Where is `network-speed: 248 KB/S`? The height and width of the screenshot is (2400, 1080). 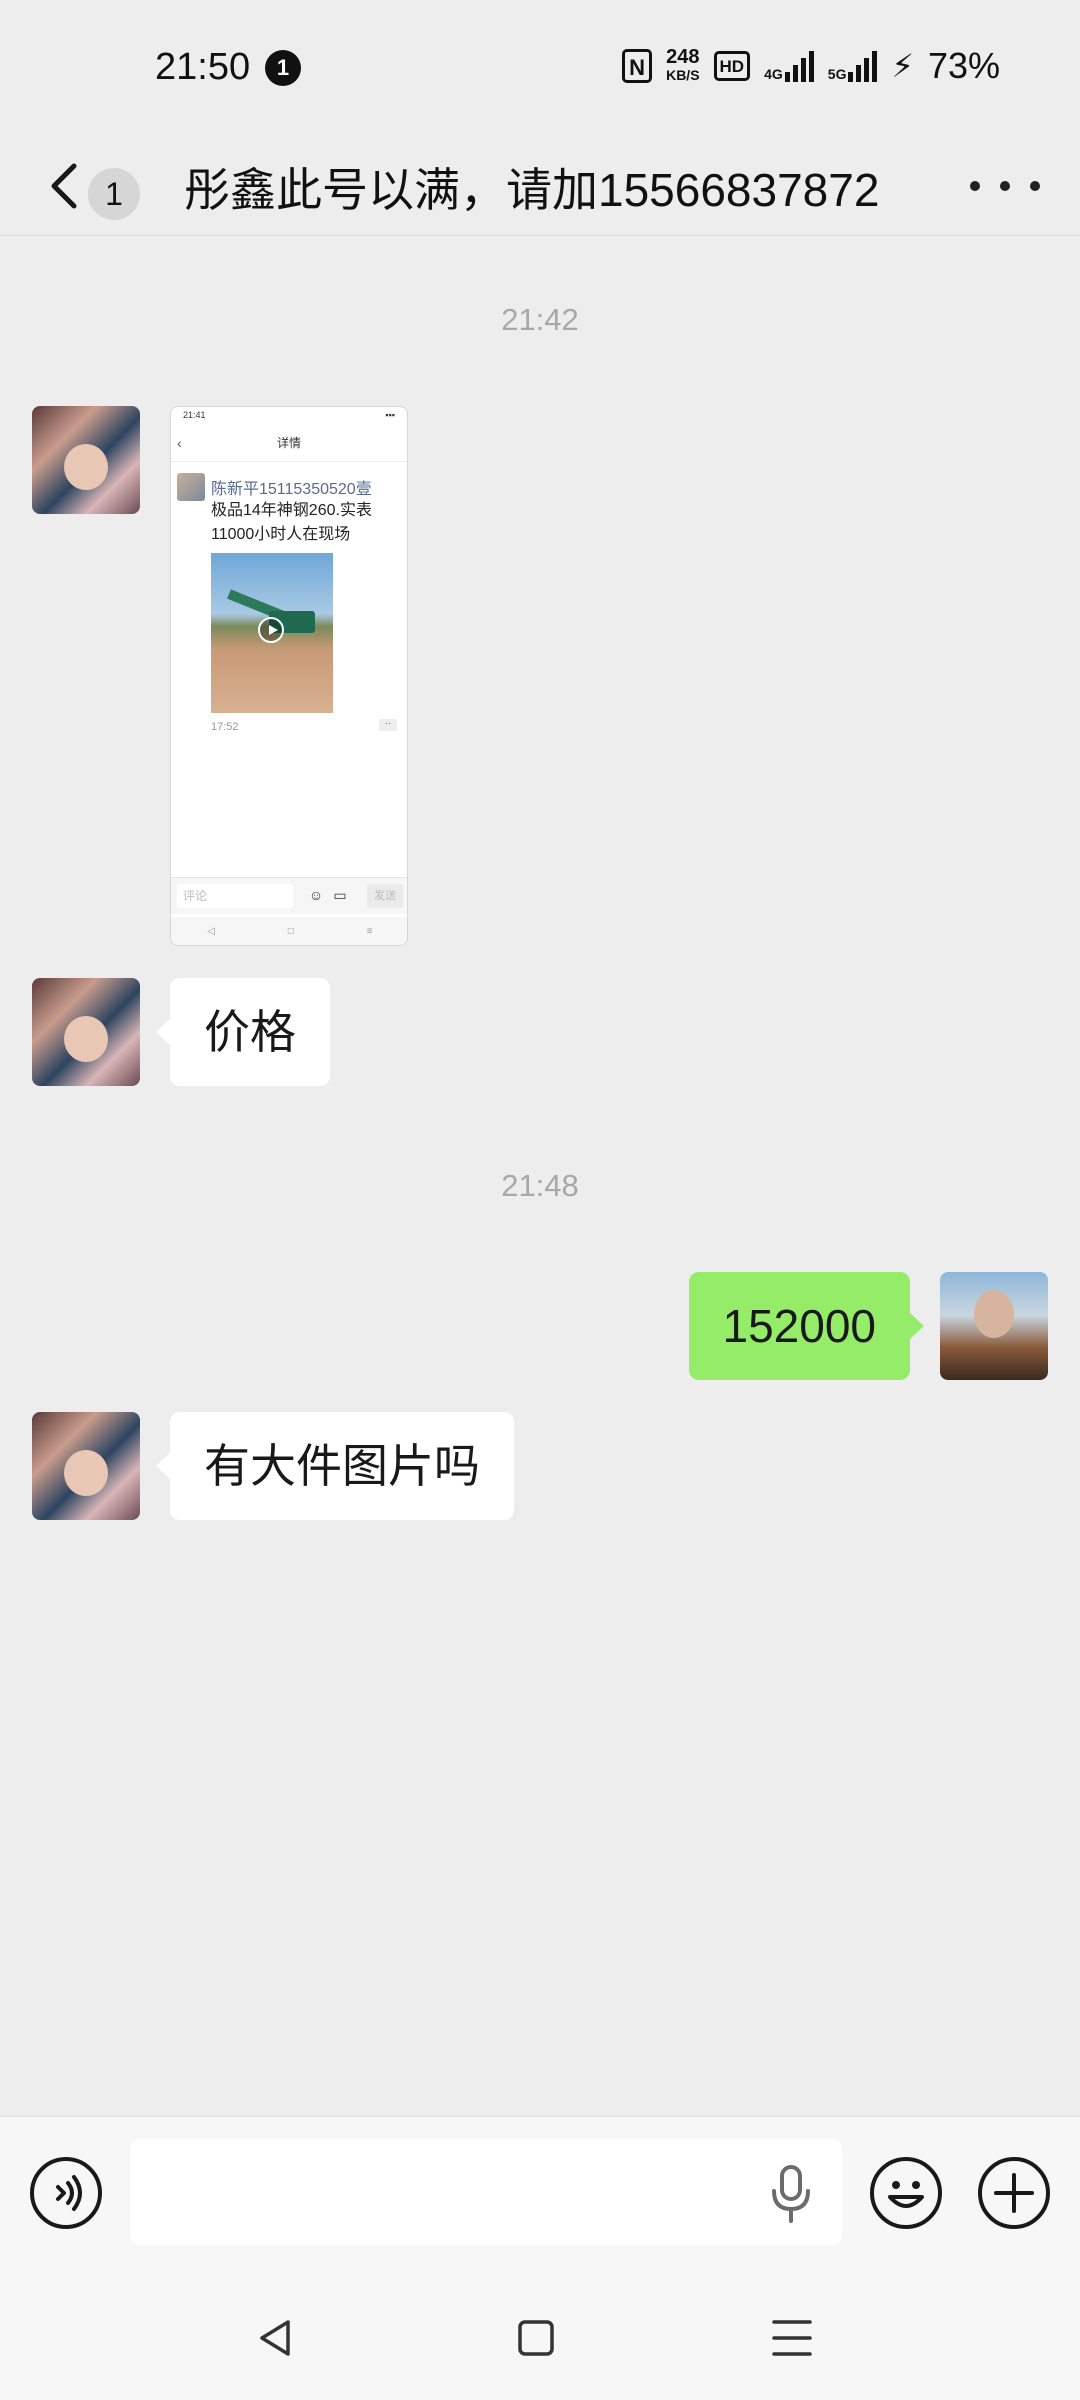 network-speed: 248 KB/S is located at coordinates (683, 65).